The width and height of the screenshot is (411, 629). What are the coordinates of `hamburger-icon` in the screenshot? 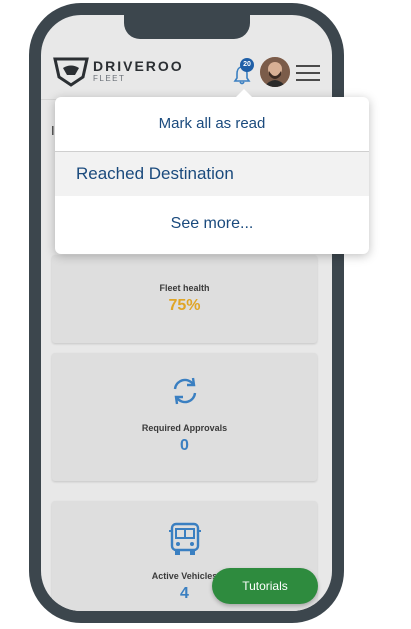 It's located at (308, 66).